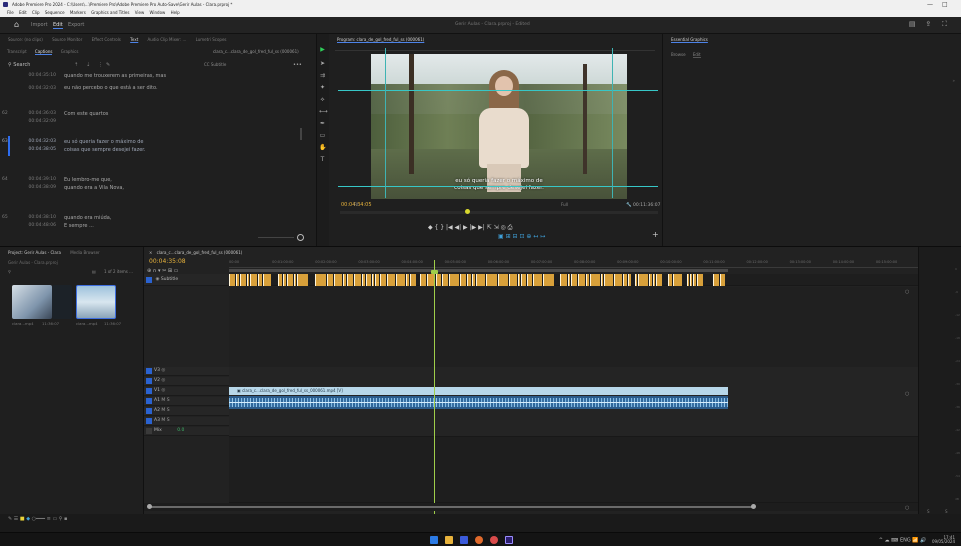 This screenshot has height=546, width=961. Describe the element at coordinates (509, 540) in the screenshot. I see `premiere-taskbar-icon` at that location.